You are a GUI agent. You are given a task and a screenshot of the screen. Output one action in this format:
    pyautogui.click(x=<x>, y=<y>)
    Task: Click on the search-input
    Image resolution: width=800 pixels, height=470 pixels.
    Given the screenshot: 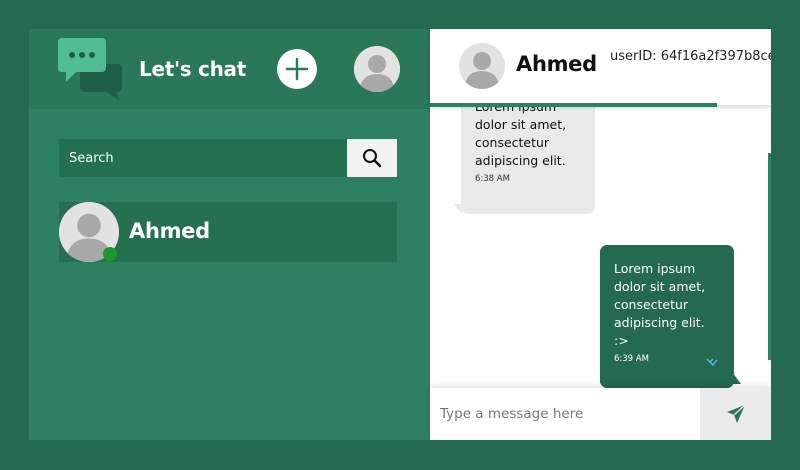 What is the action you would take?
    pyautogui.click(x=203, y=158)
    